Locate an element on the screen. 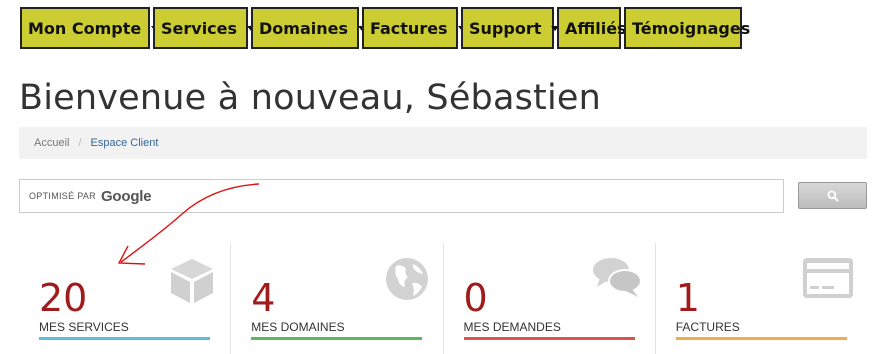 The image size is (887, 354). nav-label: Témoignages is located at coordinates (691, 28).